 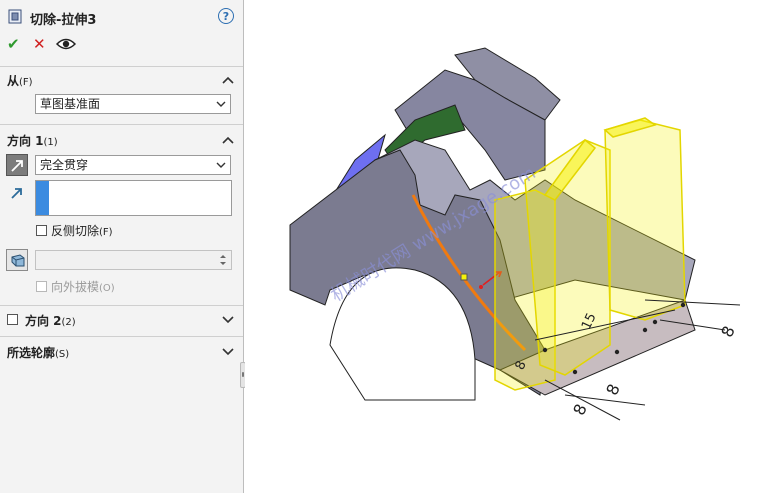 I want to click on panel-header: 切除-拉伸3 ? ✔ ✕, so click(x=121, y=31).